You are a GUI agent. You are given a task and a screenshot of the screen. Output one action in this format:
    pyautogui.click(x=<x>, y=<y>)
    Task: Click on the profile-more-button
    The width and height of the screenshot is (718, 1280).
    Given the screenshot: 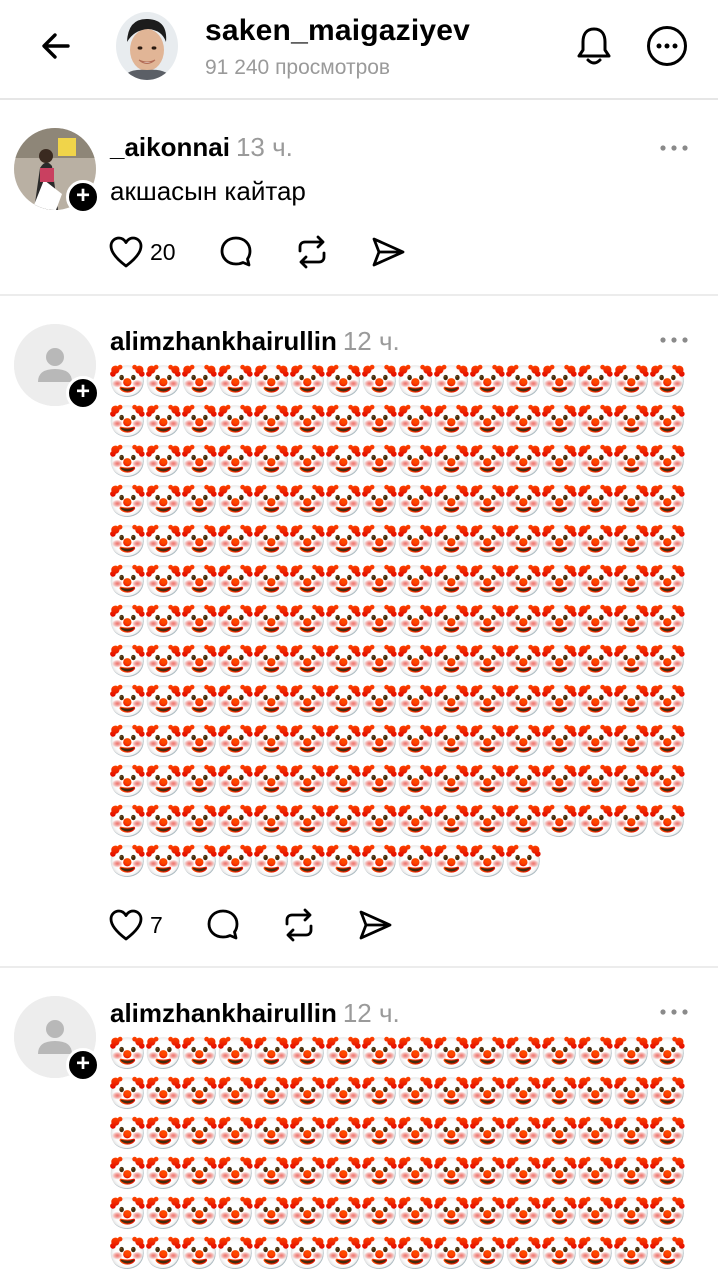 What is the action you would take?
    pyautogui.click(x=667, y=46)
    